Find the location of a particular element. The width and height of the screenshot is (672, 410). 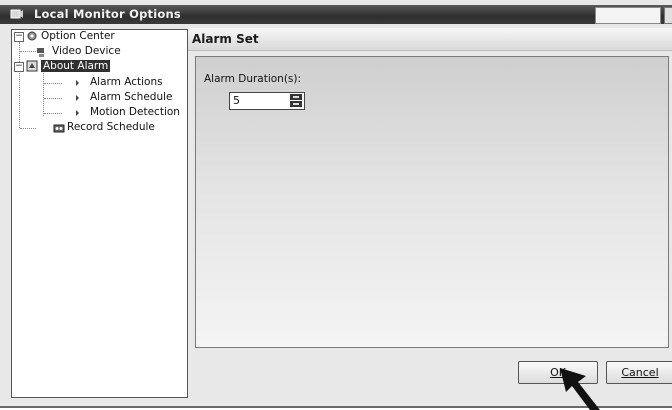

gear-icon is located at coordinates (32, 36).